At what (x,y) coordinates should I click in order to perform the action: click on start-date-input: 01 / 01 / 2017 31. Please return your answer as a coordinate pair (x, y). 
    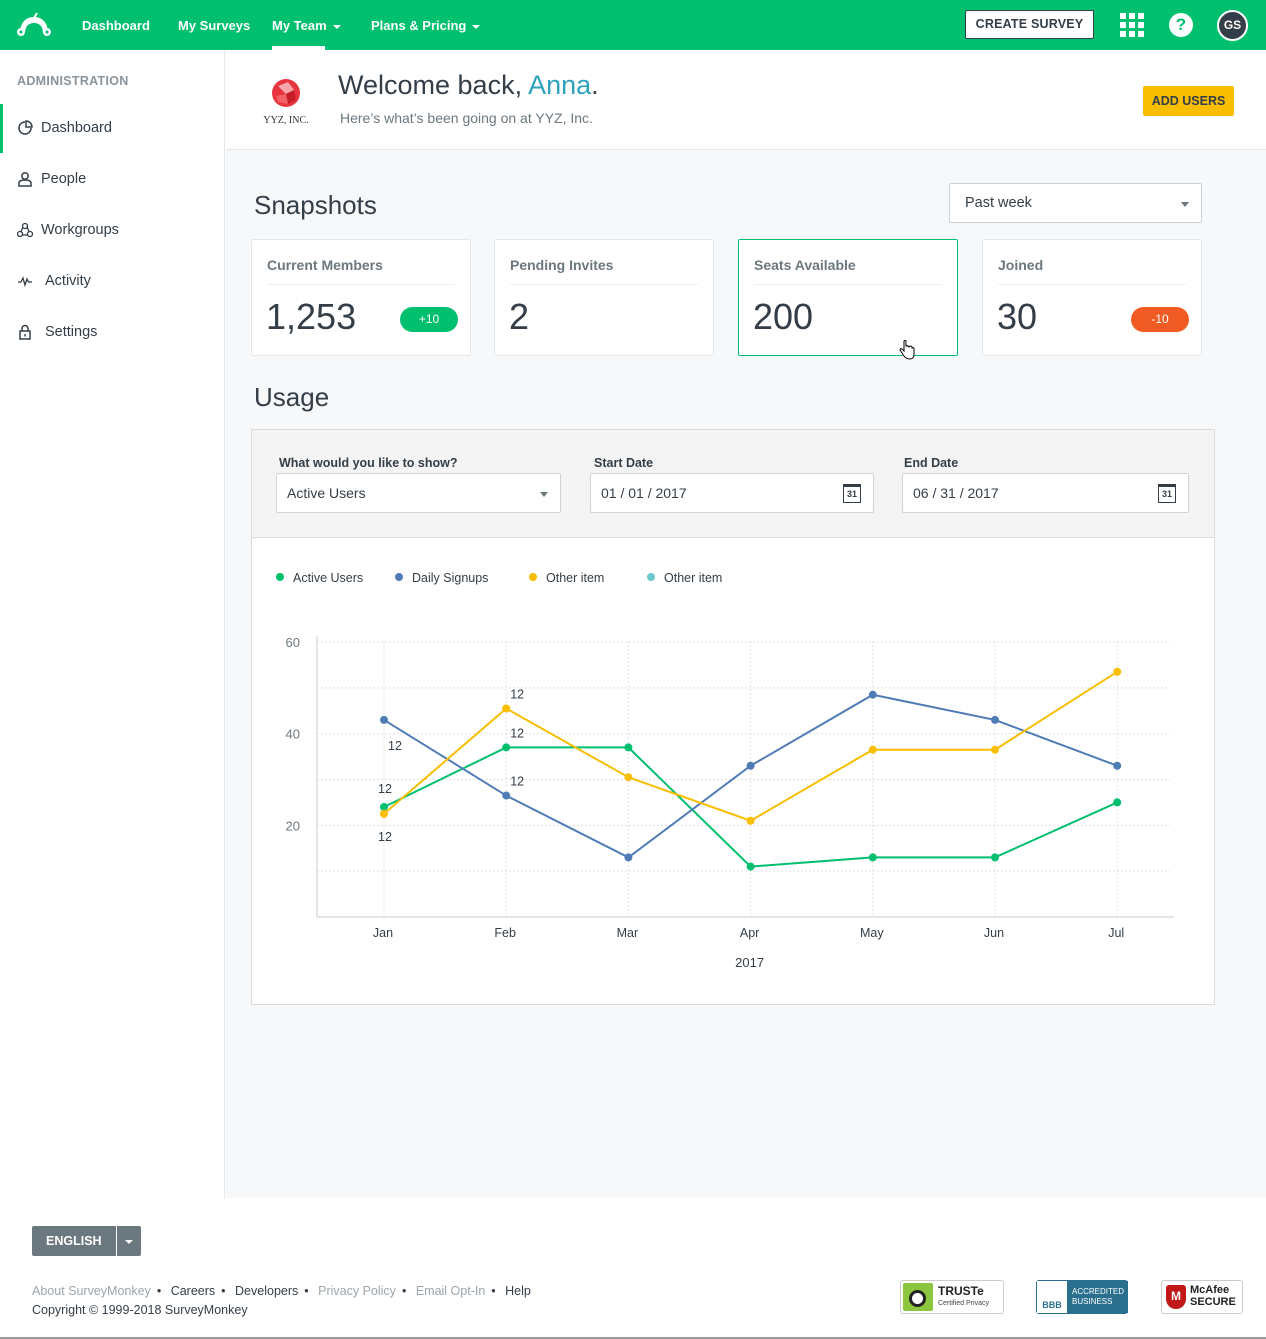
    Looking at the image, I should click on (732, 493).